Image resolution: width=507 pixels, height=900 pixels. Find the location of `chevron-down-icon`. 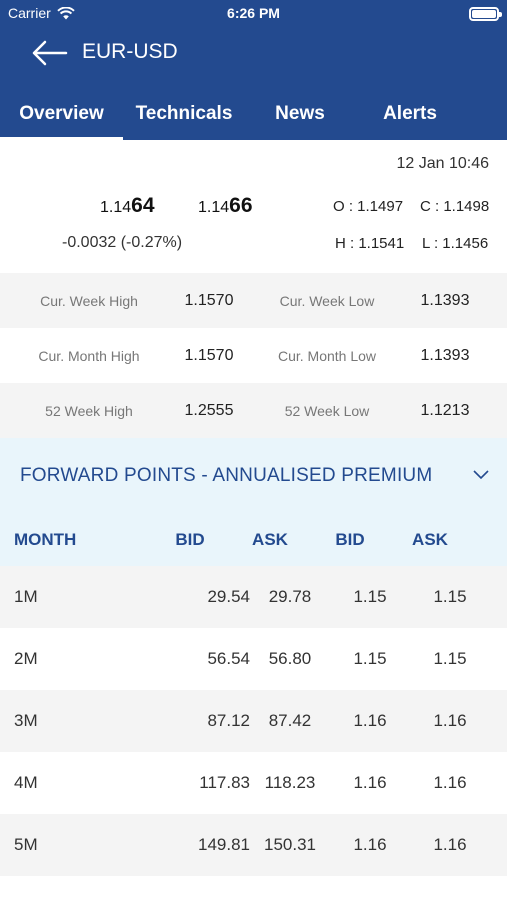

chevron-down-icon is located at coordinates (481, 475).